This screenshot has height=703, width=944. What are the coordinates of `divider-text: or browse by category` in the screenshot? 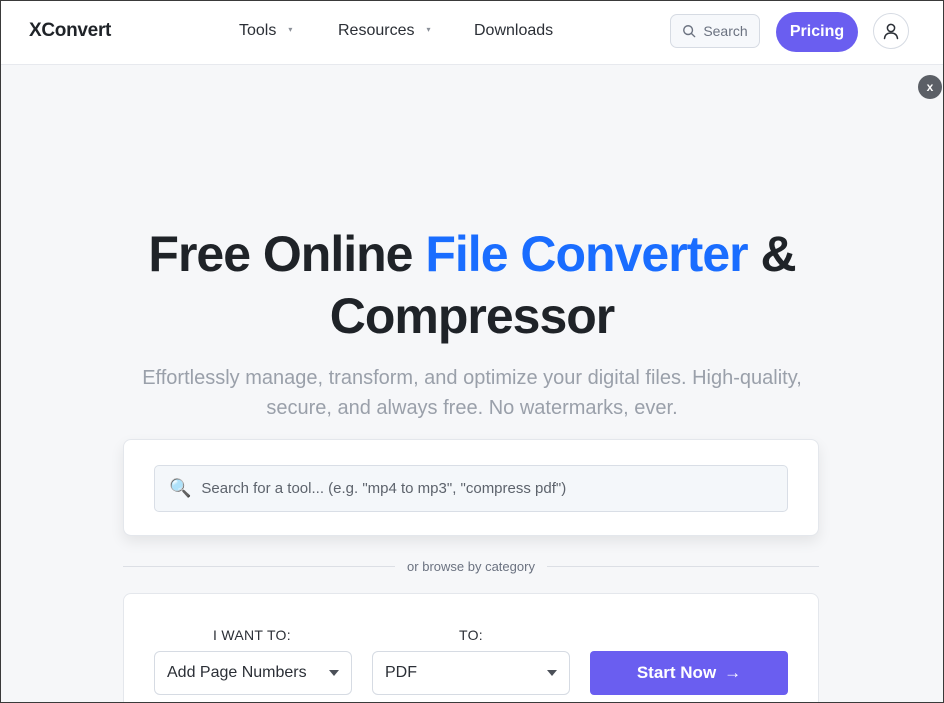 It's located at (471, 566).